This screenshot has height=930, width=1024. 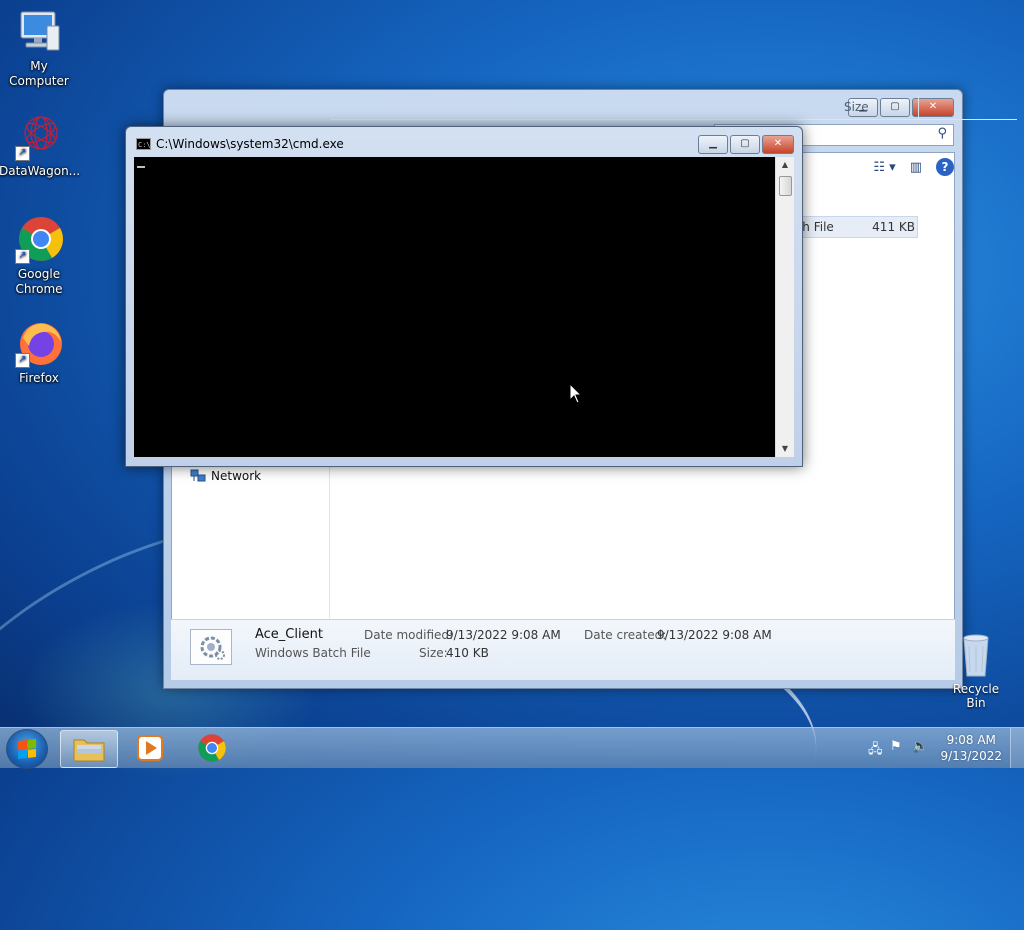 I want to click on folder-icon, so click(x=89, y=750).